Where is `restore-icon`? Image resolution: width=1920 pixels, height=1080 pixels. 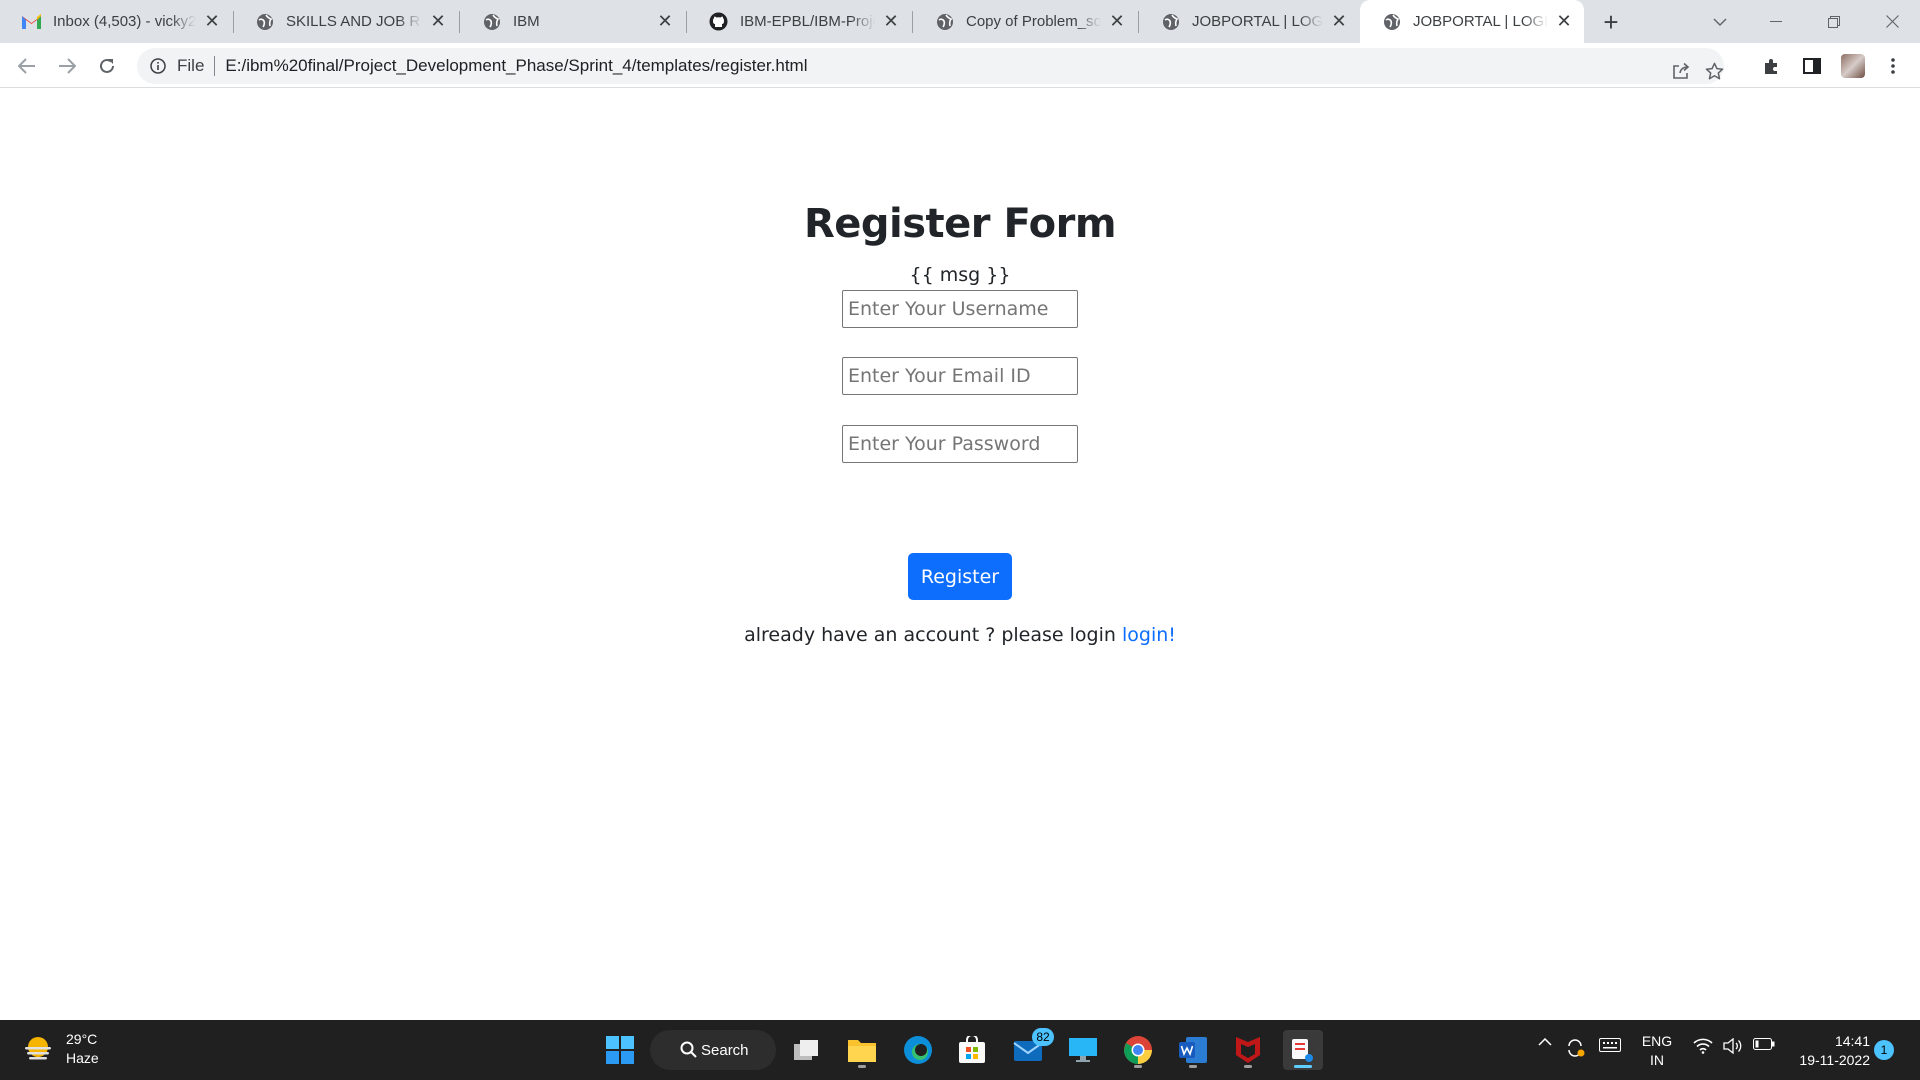 restore-icon is located at coordinates (1834, 21).